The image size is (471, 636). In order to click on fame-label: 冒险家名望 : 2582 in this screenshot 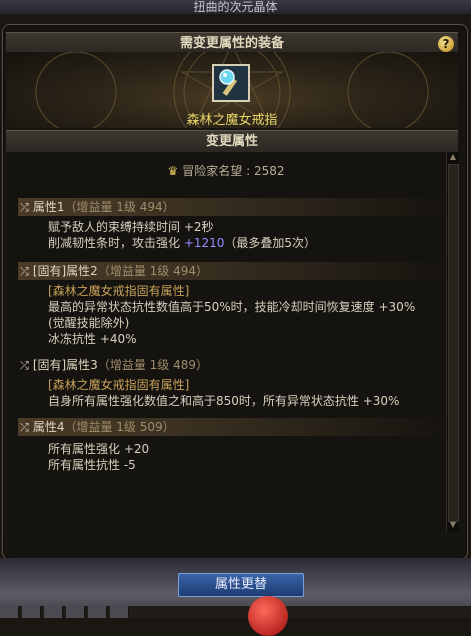, I will do `click(233, 171)`.